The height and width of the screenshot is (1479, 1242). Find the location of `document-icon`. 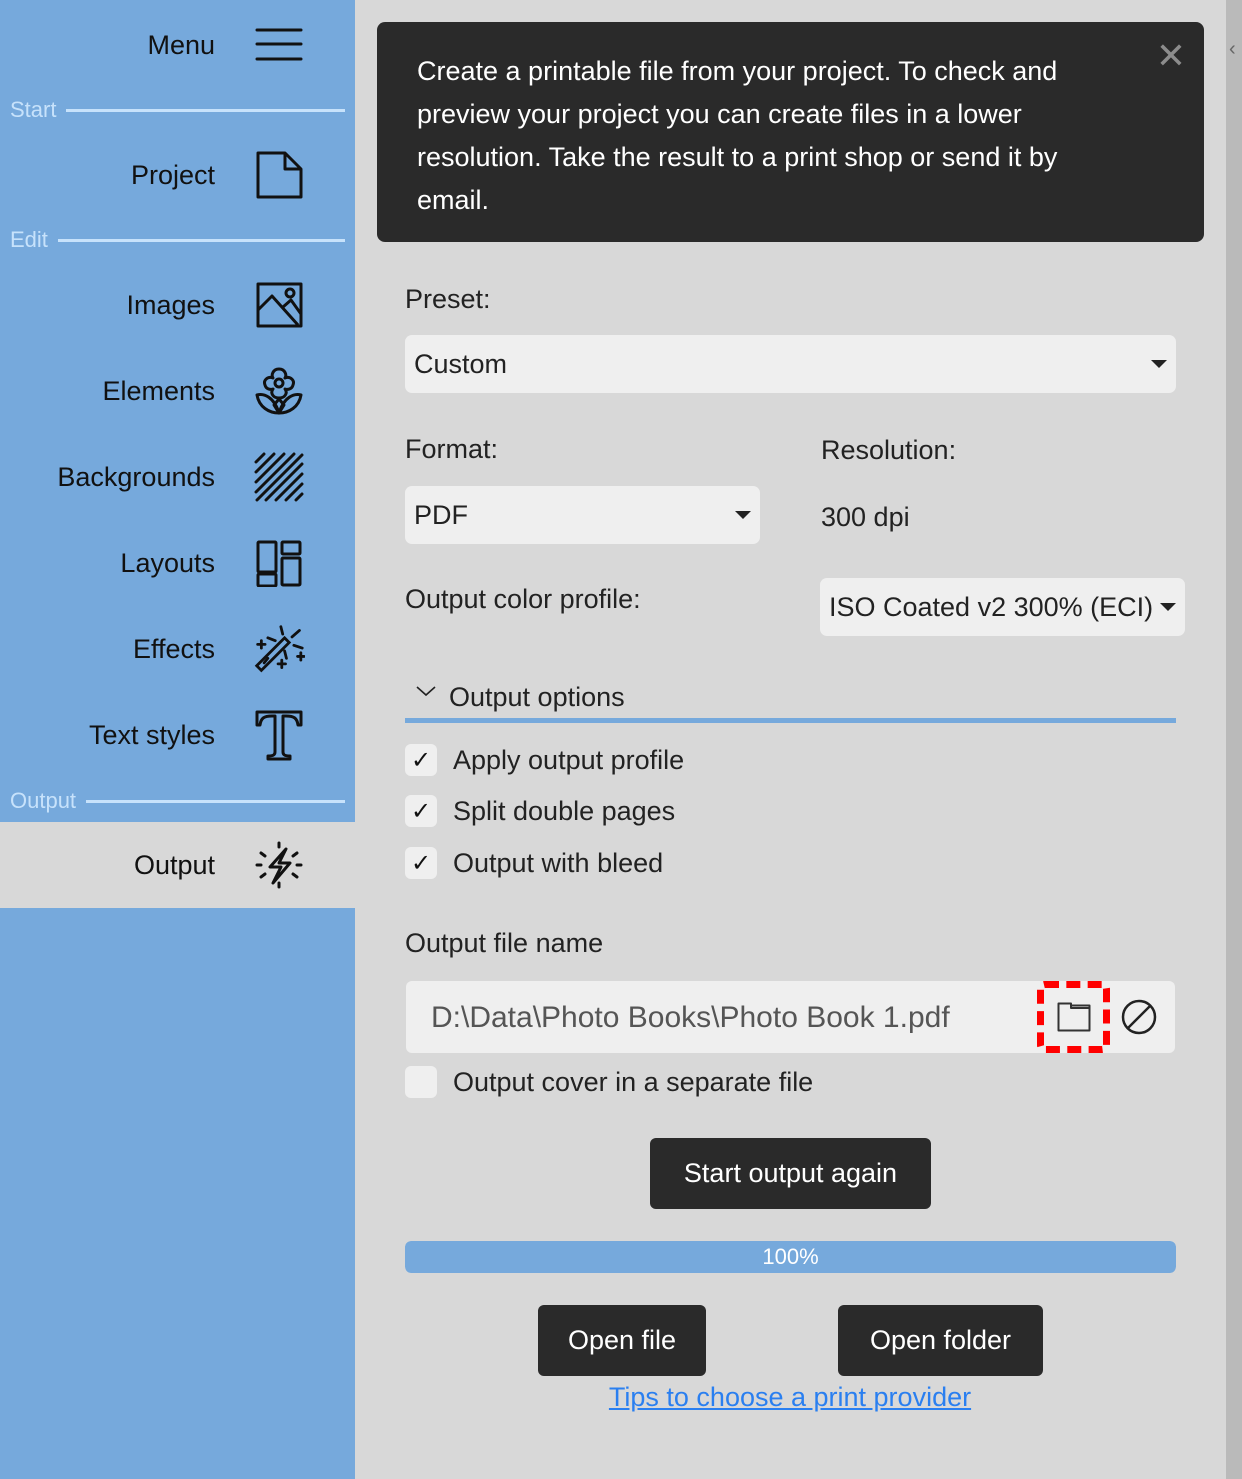

document-icon is located at coordinates (279, 175).